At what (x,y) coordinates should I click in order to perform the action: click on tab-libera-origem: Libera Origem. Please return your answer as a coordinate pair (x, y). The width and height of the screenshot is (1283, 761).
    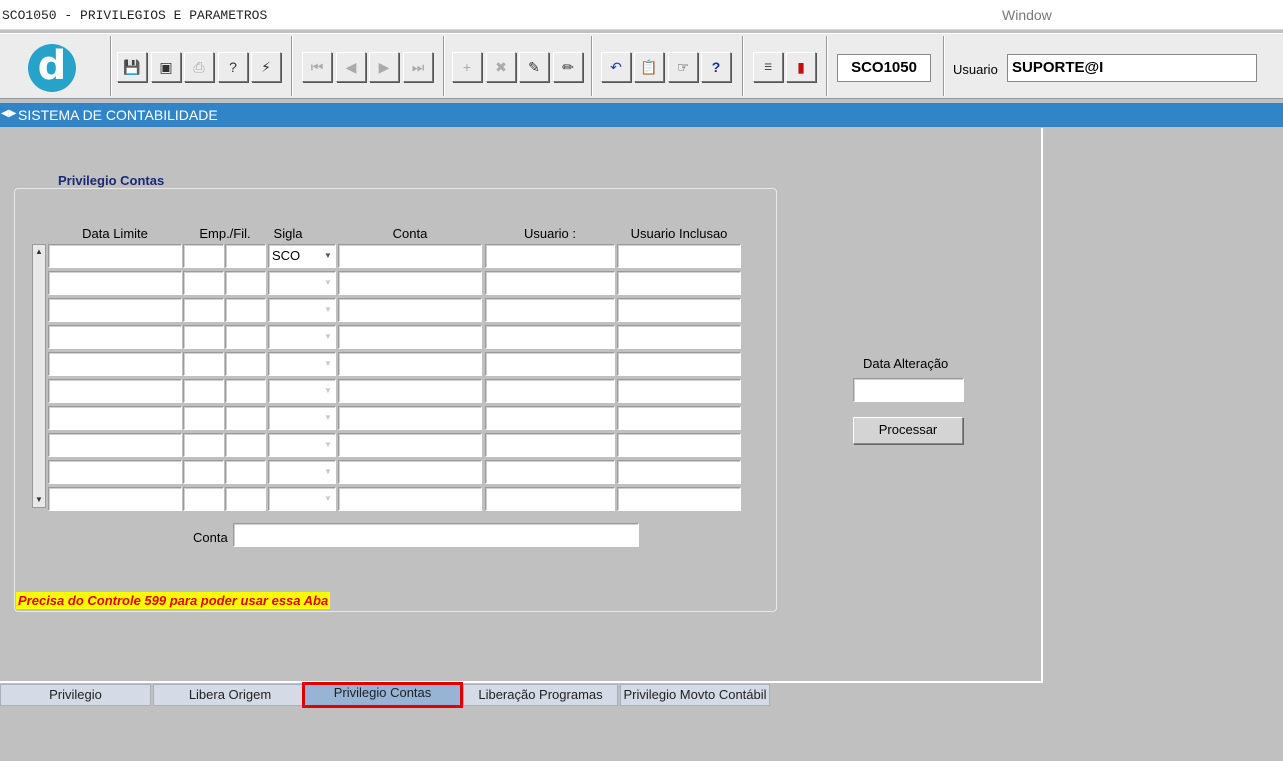
    Looking at the image, I should click on (230, 695).